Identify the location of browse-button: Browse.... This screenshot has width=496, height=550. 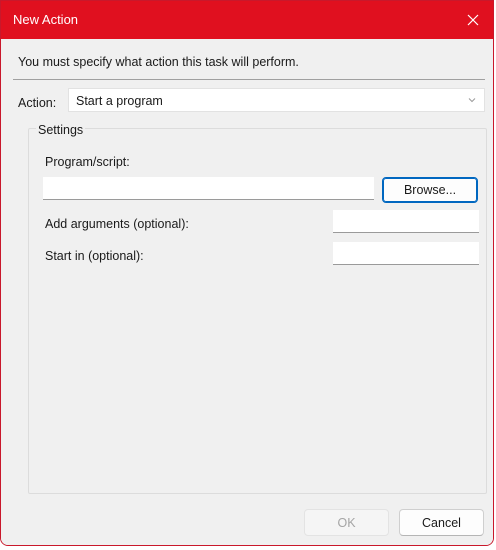
(430, 190).